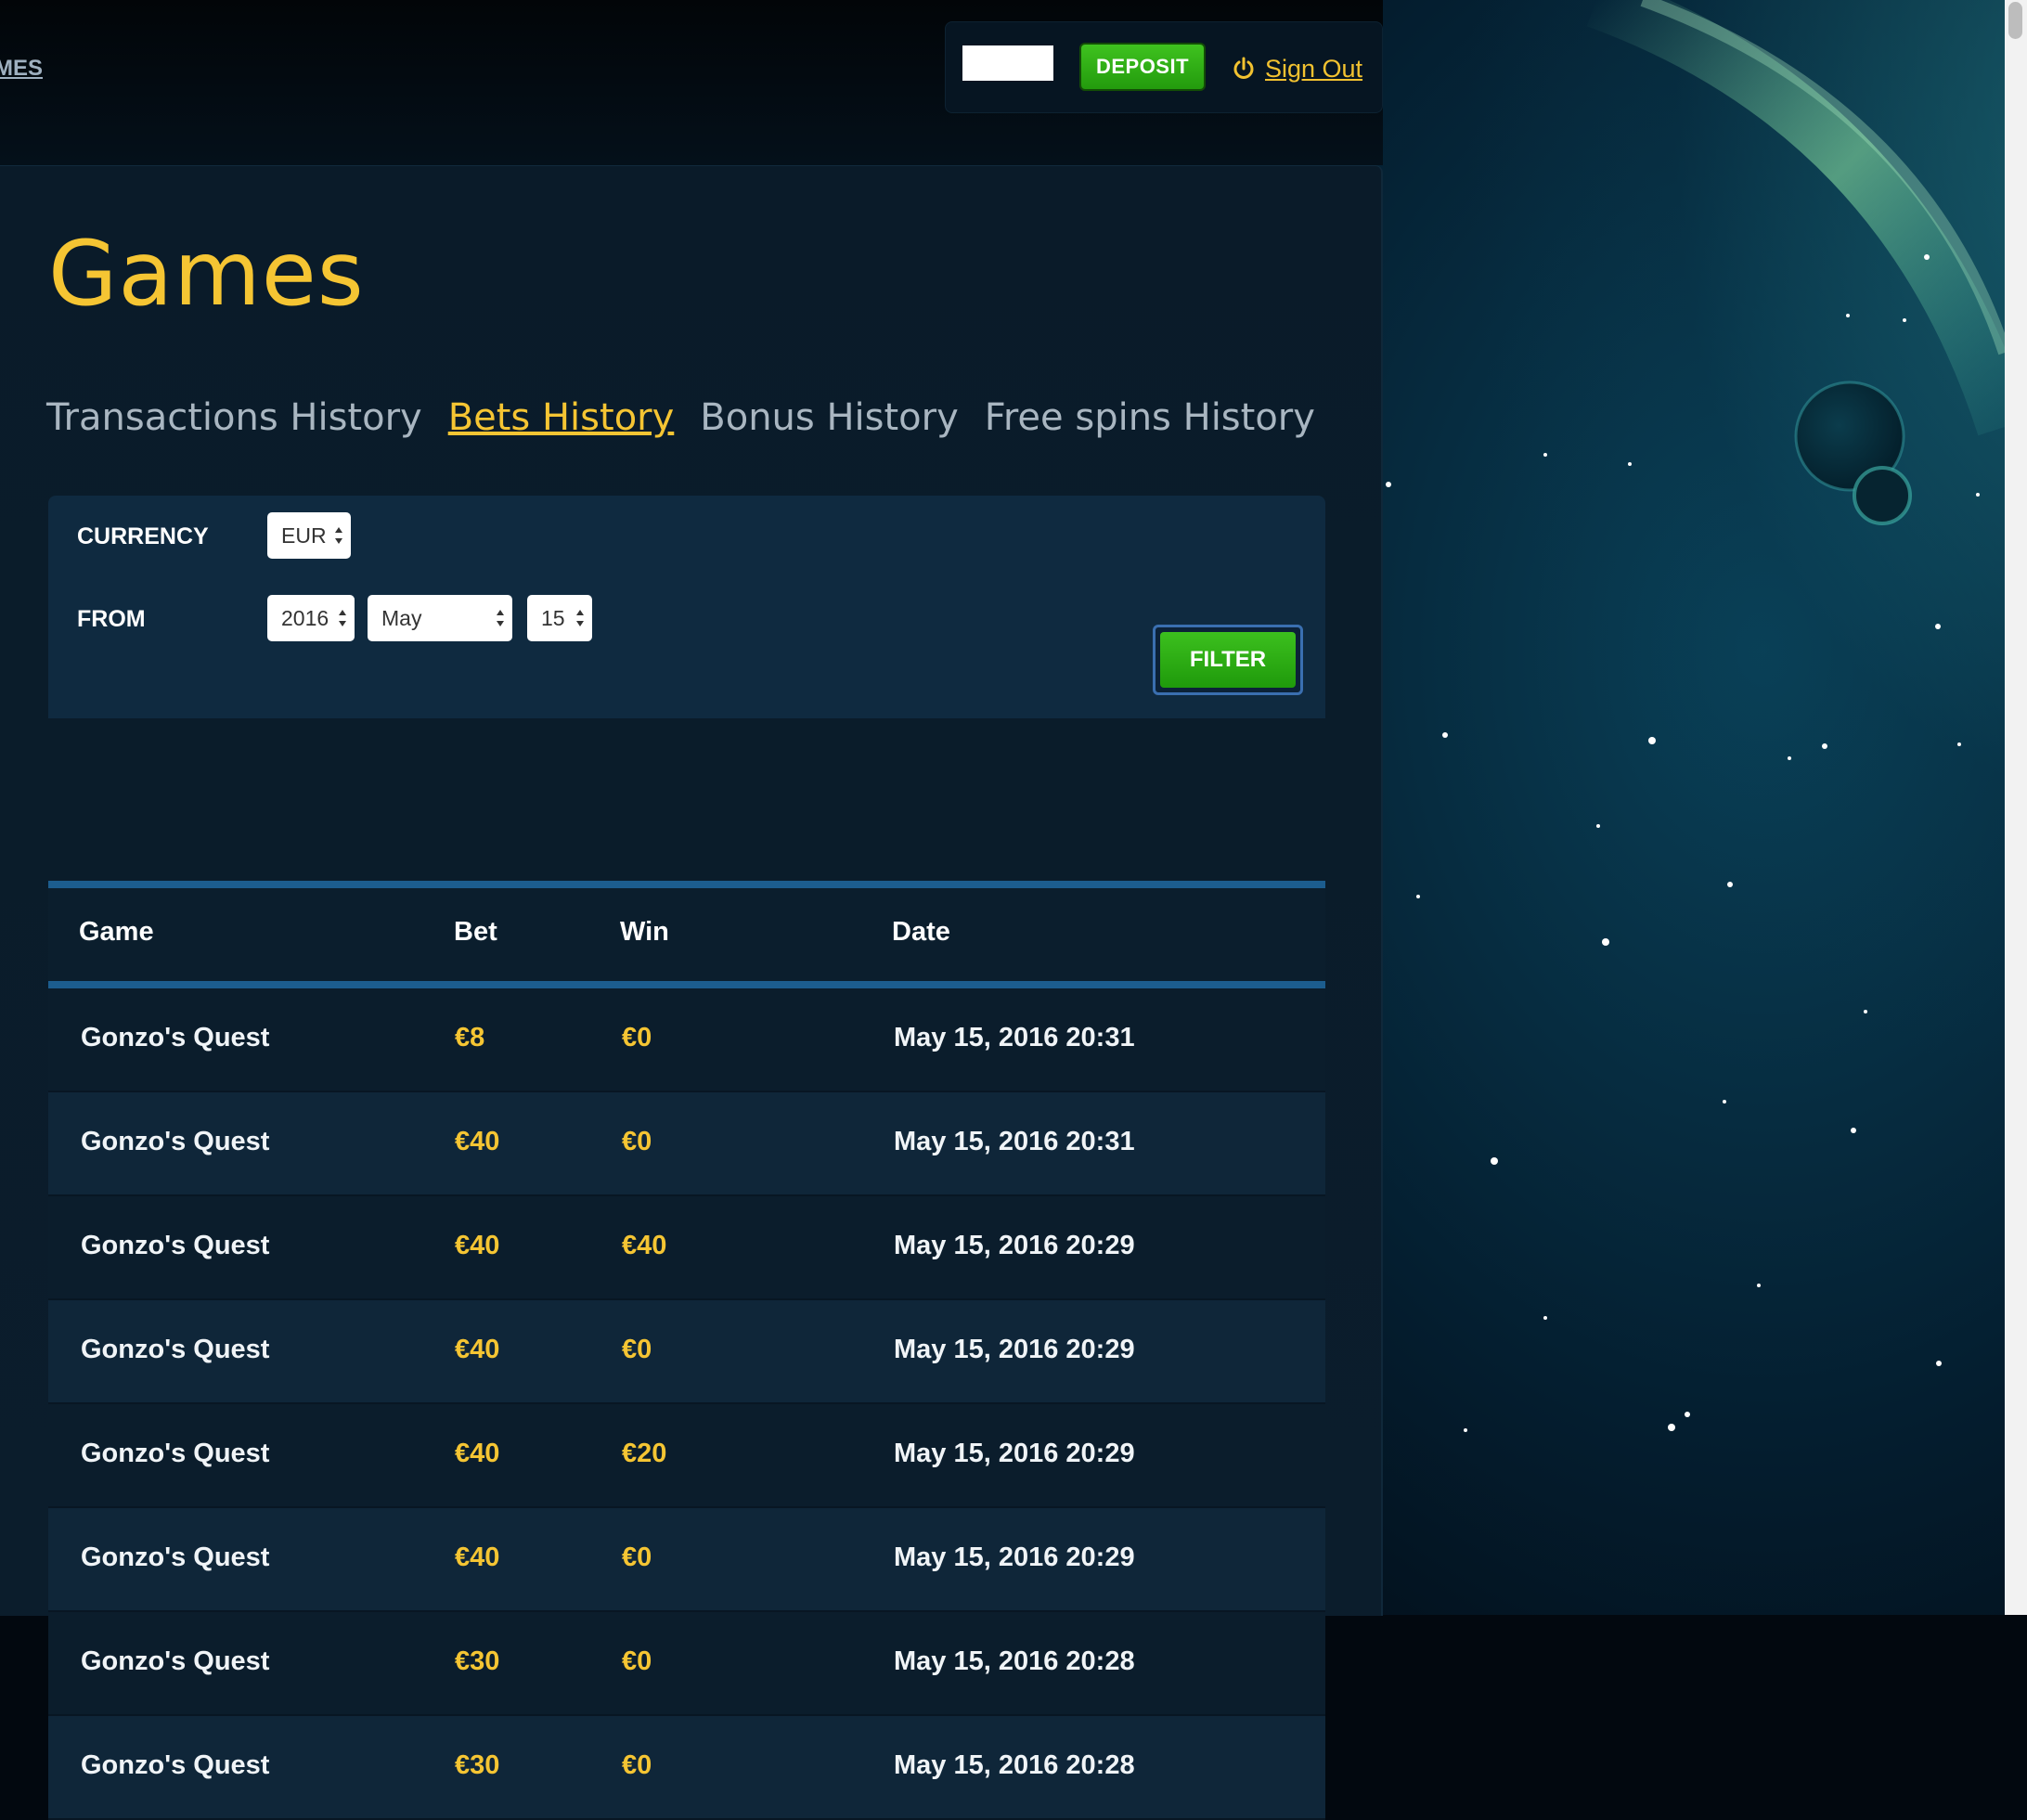 The height and width of the screenshot is (1820, 2027). I want to click on column-header-bet: Bet, so click(476, 932).